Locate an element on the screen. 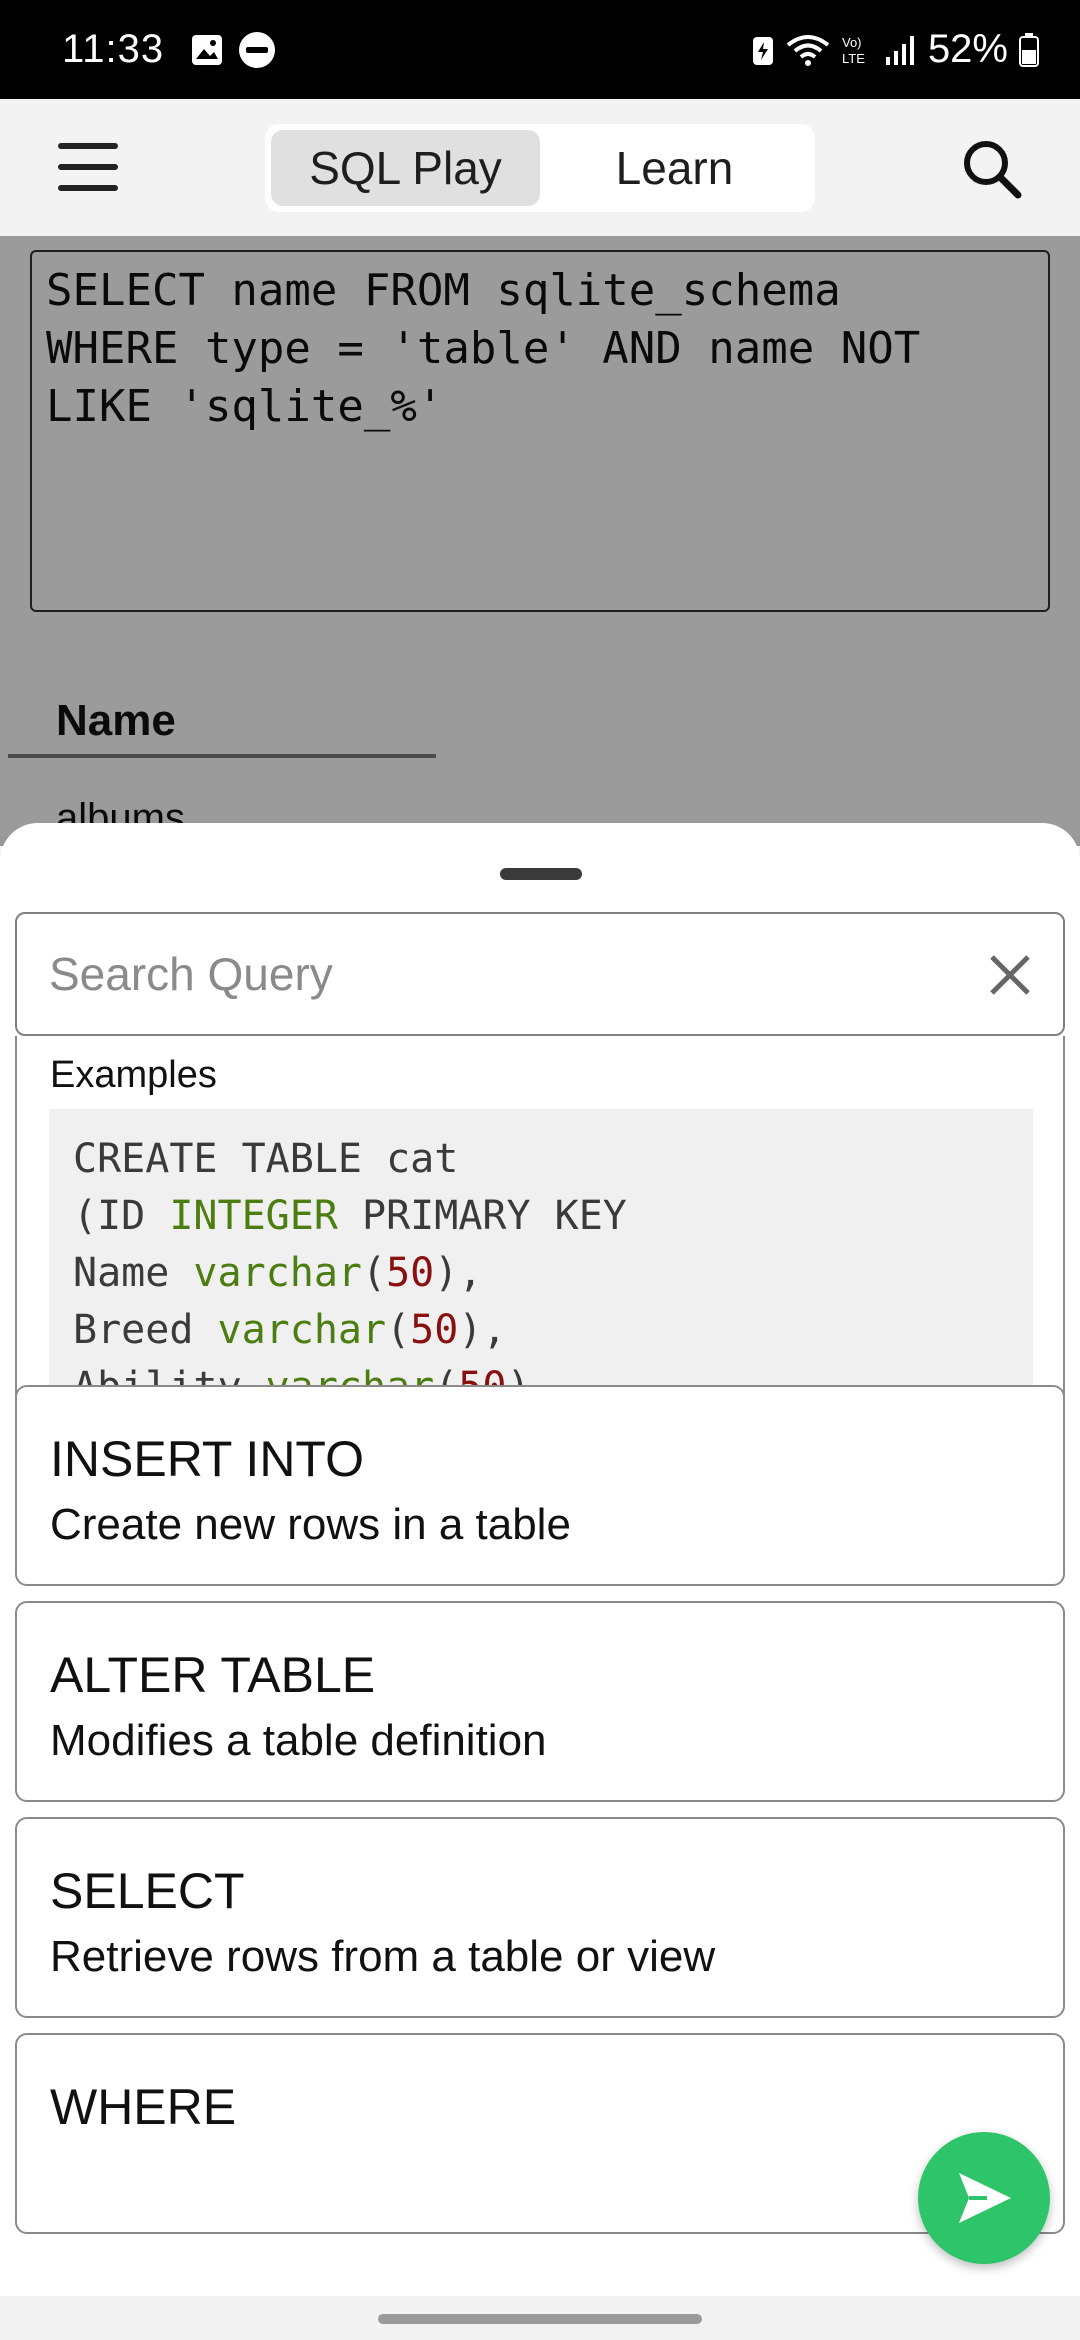 The image size is (1080, 2340). svg-text: Vo) is located at coordinates (852, 42).